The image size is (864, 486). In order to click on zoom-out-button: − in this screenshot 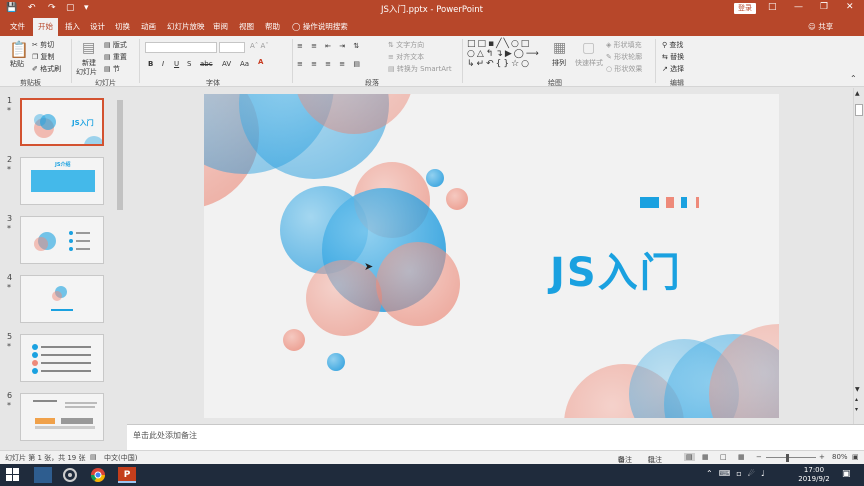, I will do `click(759, 457)`.